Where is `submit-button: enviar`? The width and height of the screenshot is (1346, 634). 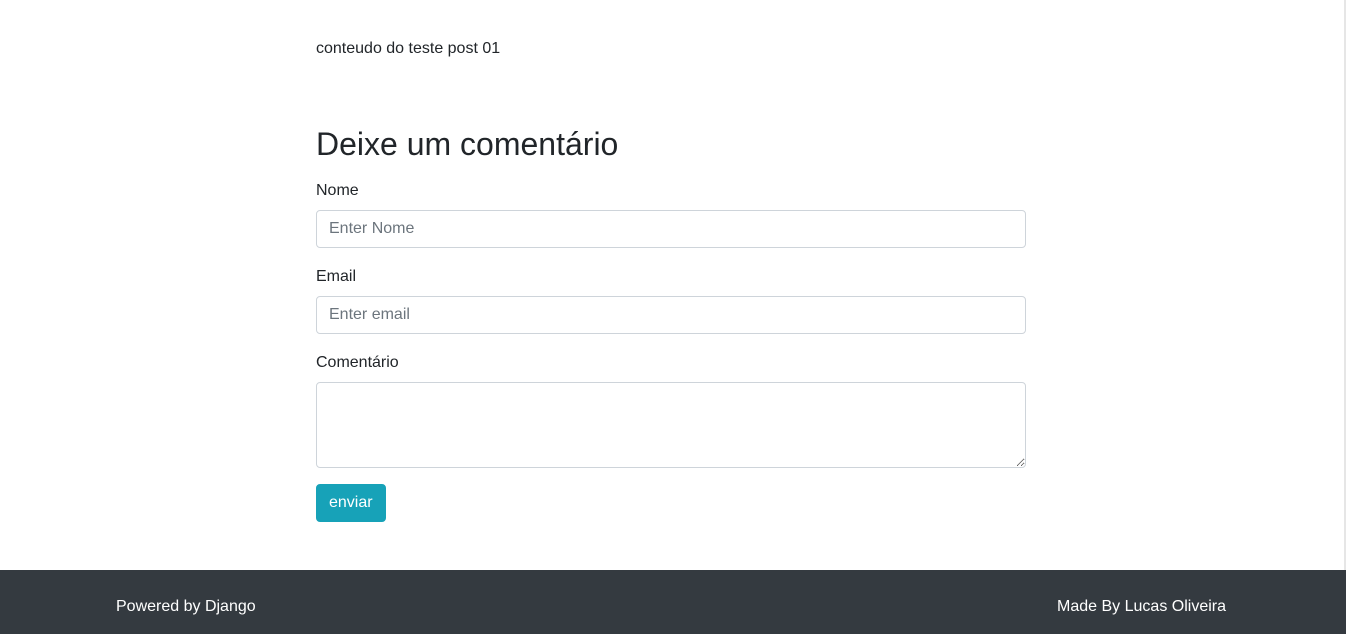
submit-button: enviar is located at coordinates (351, 503).